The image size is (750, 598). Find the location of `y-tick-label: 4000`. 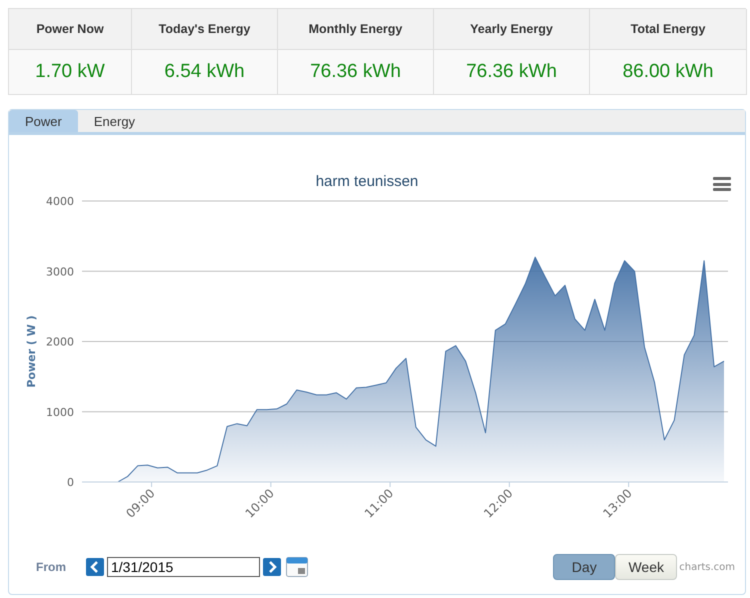

y-tick-label: 4000 is located at coordinates (60, 201).